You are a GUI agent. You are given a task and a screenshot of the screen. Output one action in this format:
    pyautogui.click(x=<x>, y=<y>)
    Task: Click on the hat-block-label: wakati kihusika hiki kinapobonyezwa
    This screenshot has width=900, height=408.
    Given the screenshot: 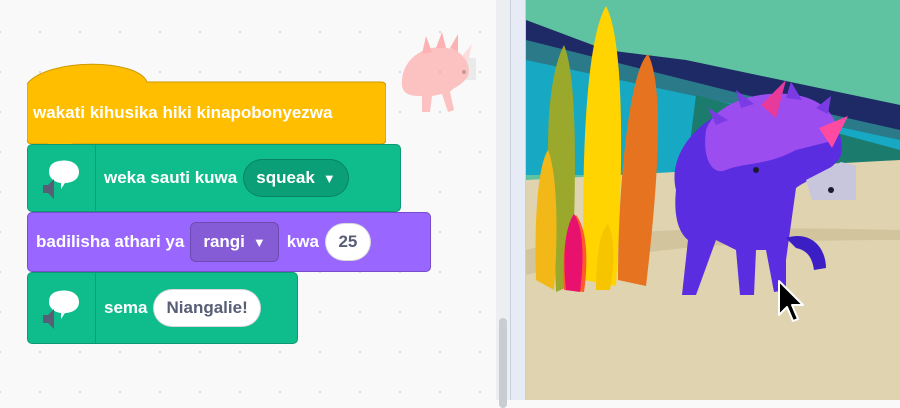 What is the action you would take?
    pyautogui.click(x=183, y=112)
    